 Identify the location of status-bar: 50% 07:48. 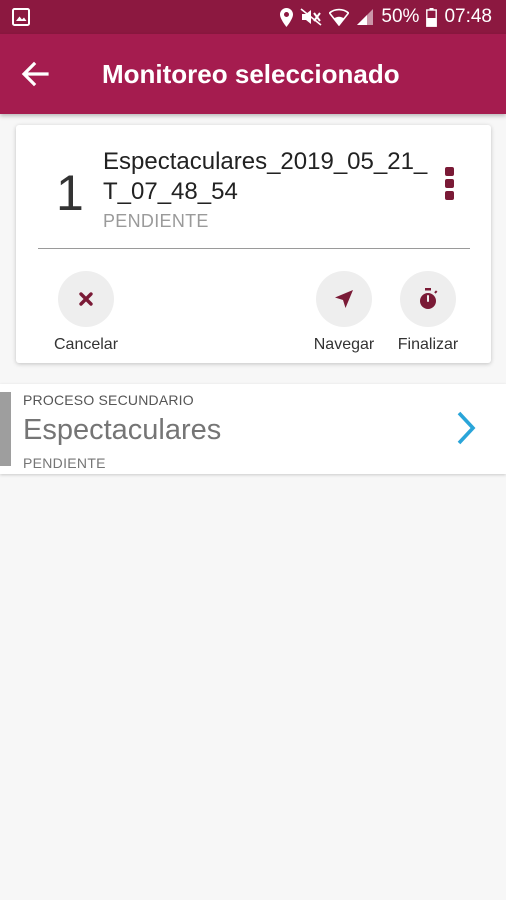
(253, 17).